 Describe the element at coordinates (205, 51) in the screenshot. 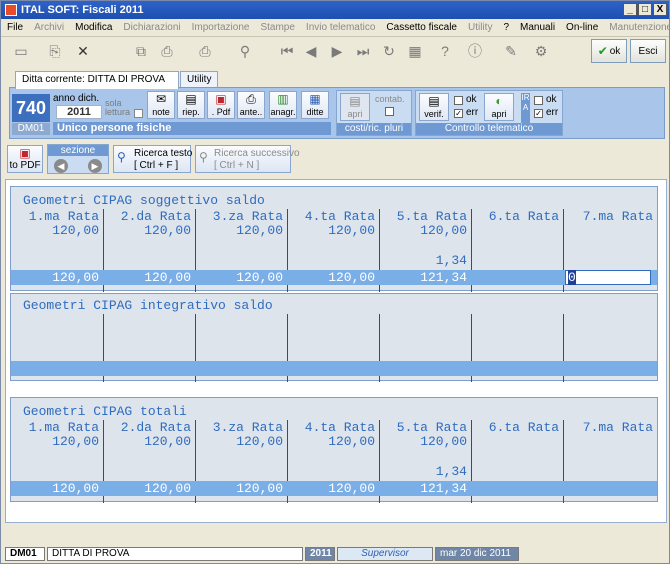

I see `printer-setup-icon: ⎙` at that location.